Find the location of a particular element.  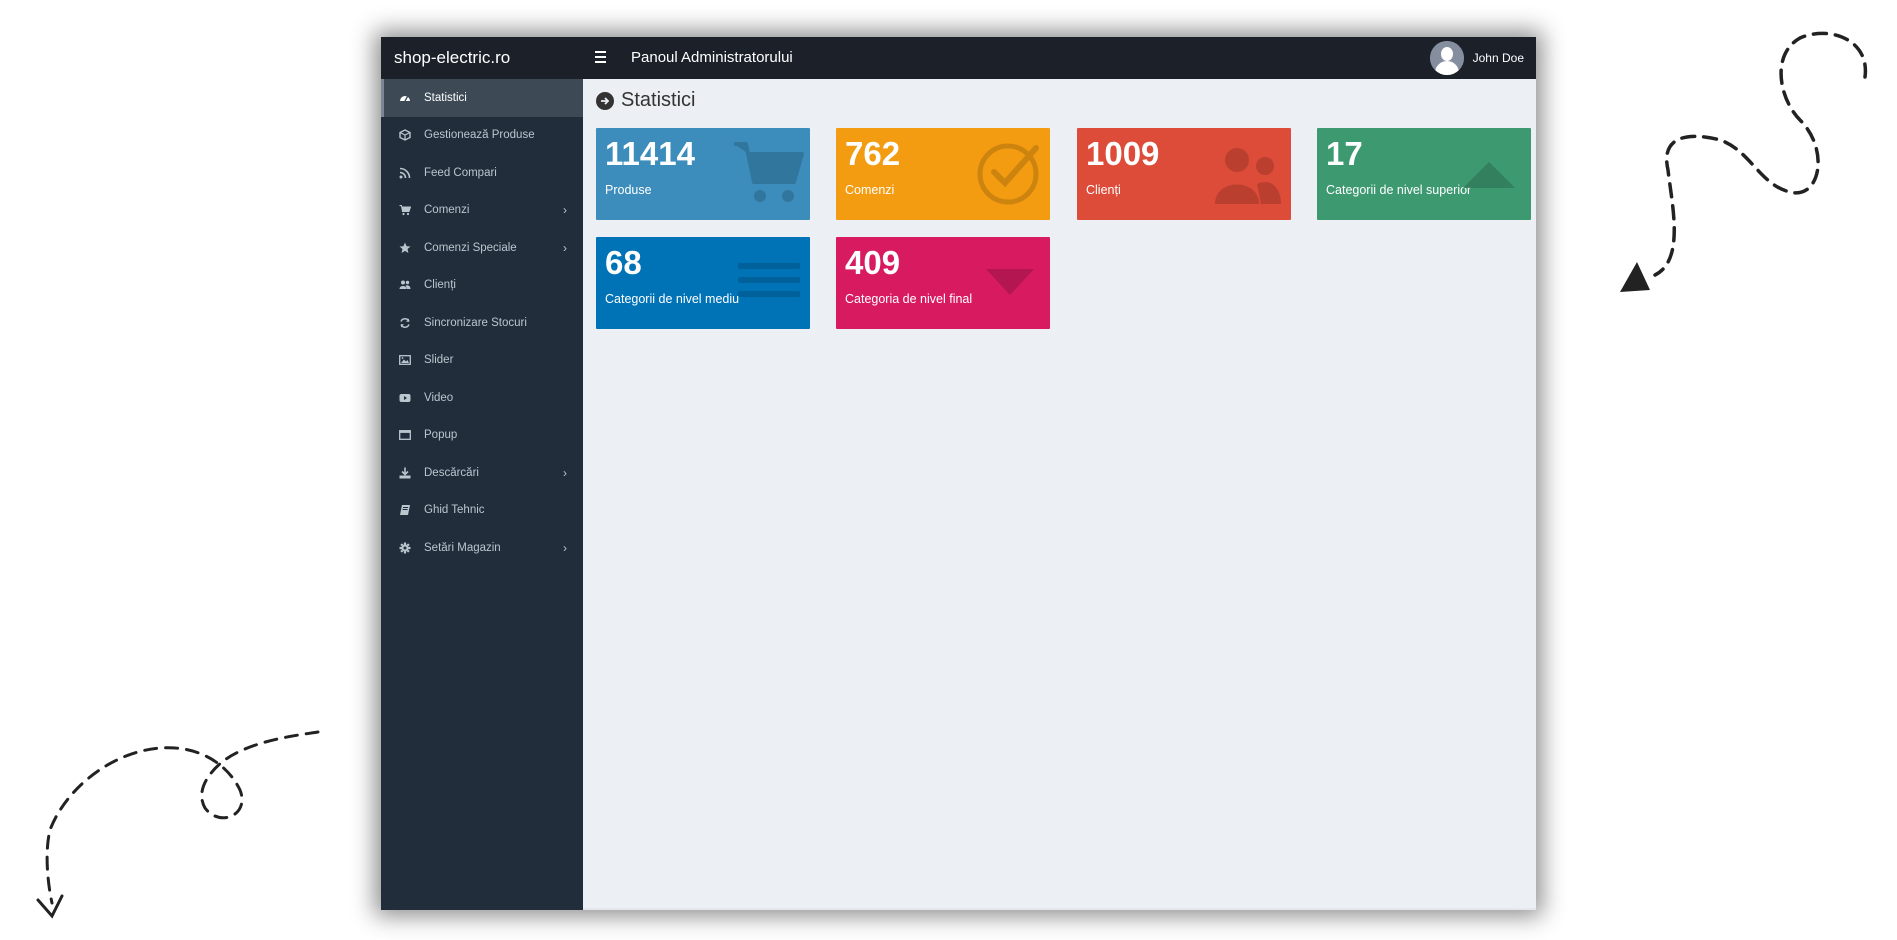

sidebar-item-setari-magazin: Setări Magazin › is located at coordinates (482, 548).